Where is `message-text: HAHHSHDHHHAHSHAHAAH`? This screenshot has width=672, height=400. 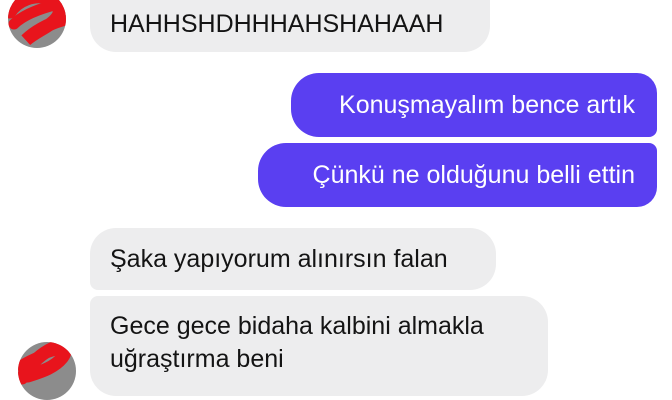
message-text: HAHHSHDHHHAHSHAHAAH is located at coordinates (277, 24).